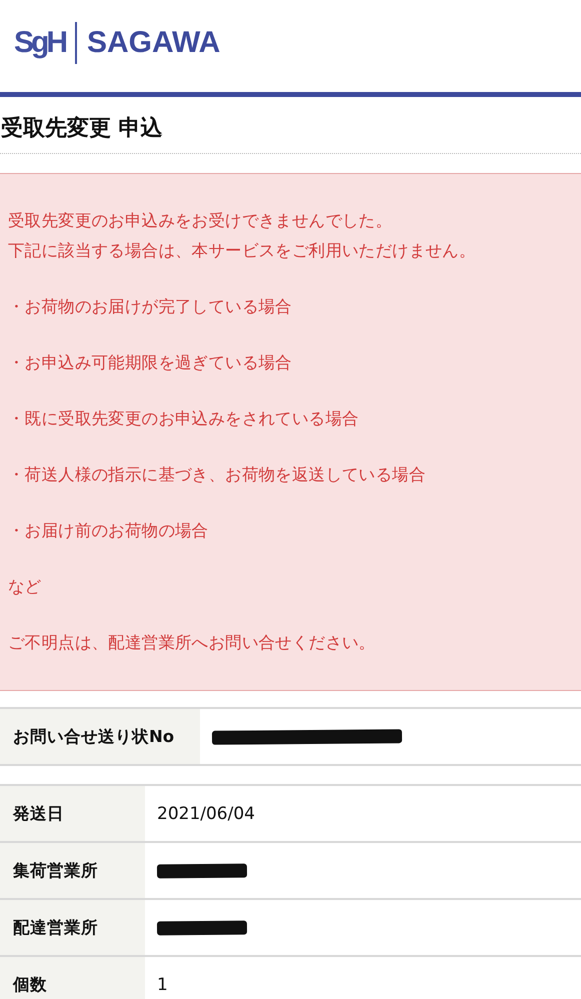 The width and height of the screenshot is (581, 999). I want to click on message-line: ご不明点は、配達営業所へお問い合せください。, so click(192, 643).